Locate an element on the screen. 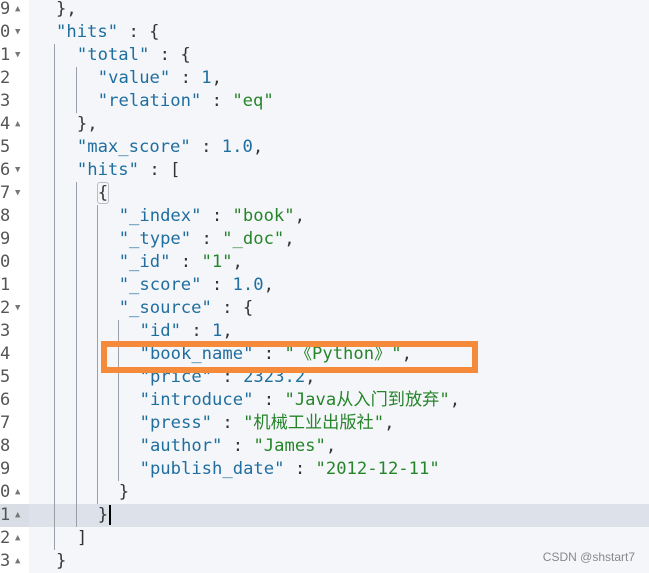 Image resolution: width=649 pixels, height=573 pixels. code-line: 0 ▼ "hits" : { is located at coordinates (324, 32).